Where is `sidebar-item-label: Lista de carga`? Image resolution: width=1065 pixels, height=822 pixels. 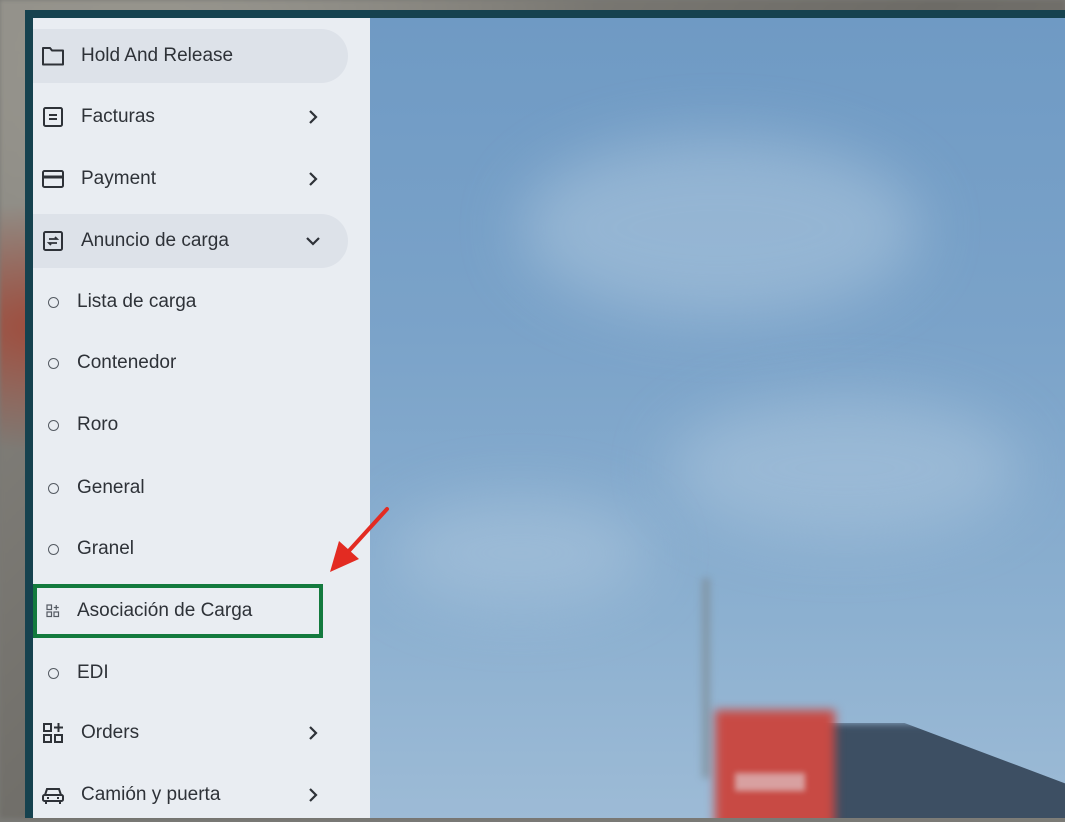 sidebar-item-label: Lista de carga is located at coordinates (137, 301).